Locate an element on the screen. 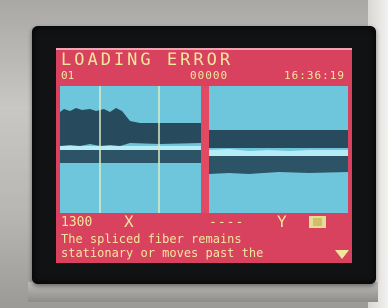 This screenshot has width=388, height=308. device-housing is located at coordinates (203, 292).